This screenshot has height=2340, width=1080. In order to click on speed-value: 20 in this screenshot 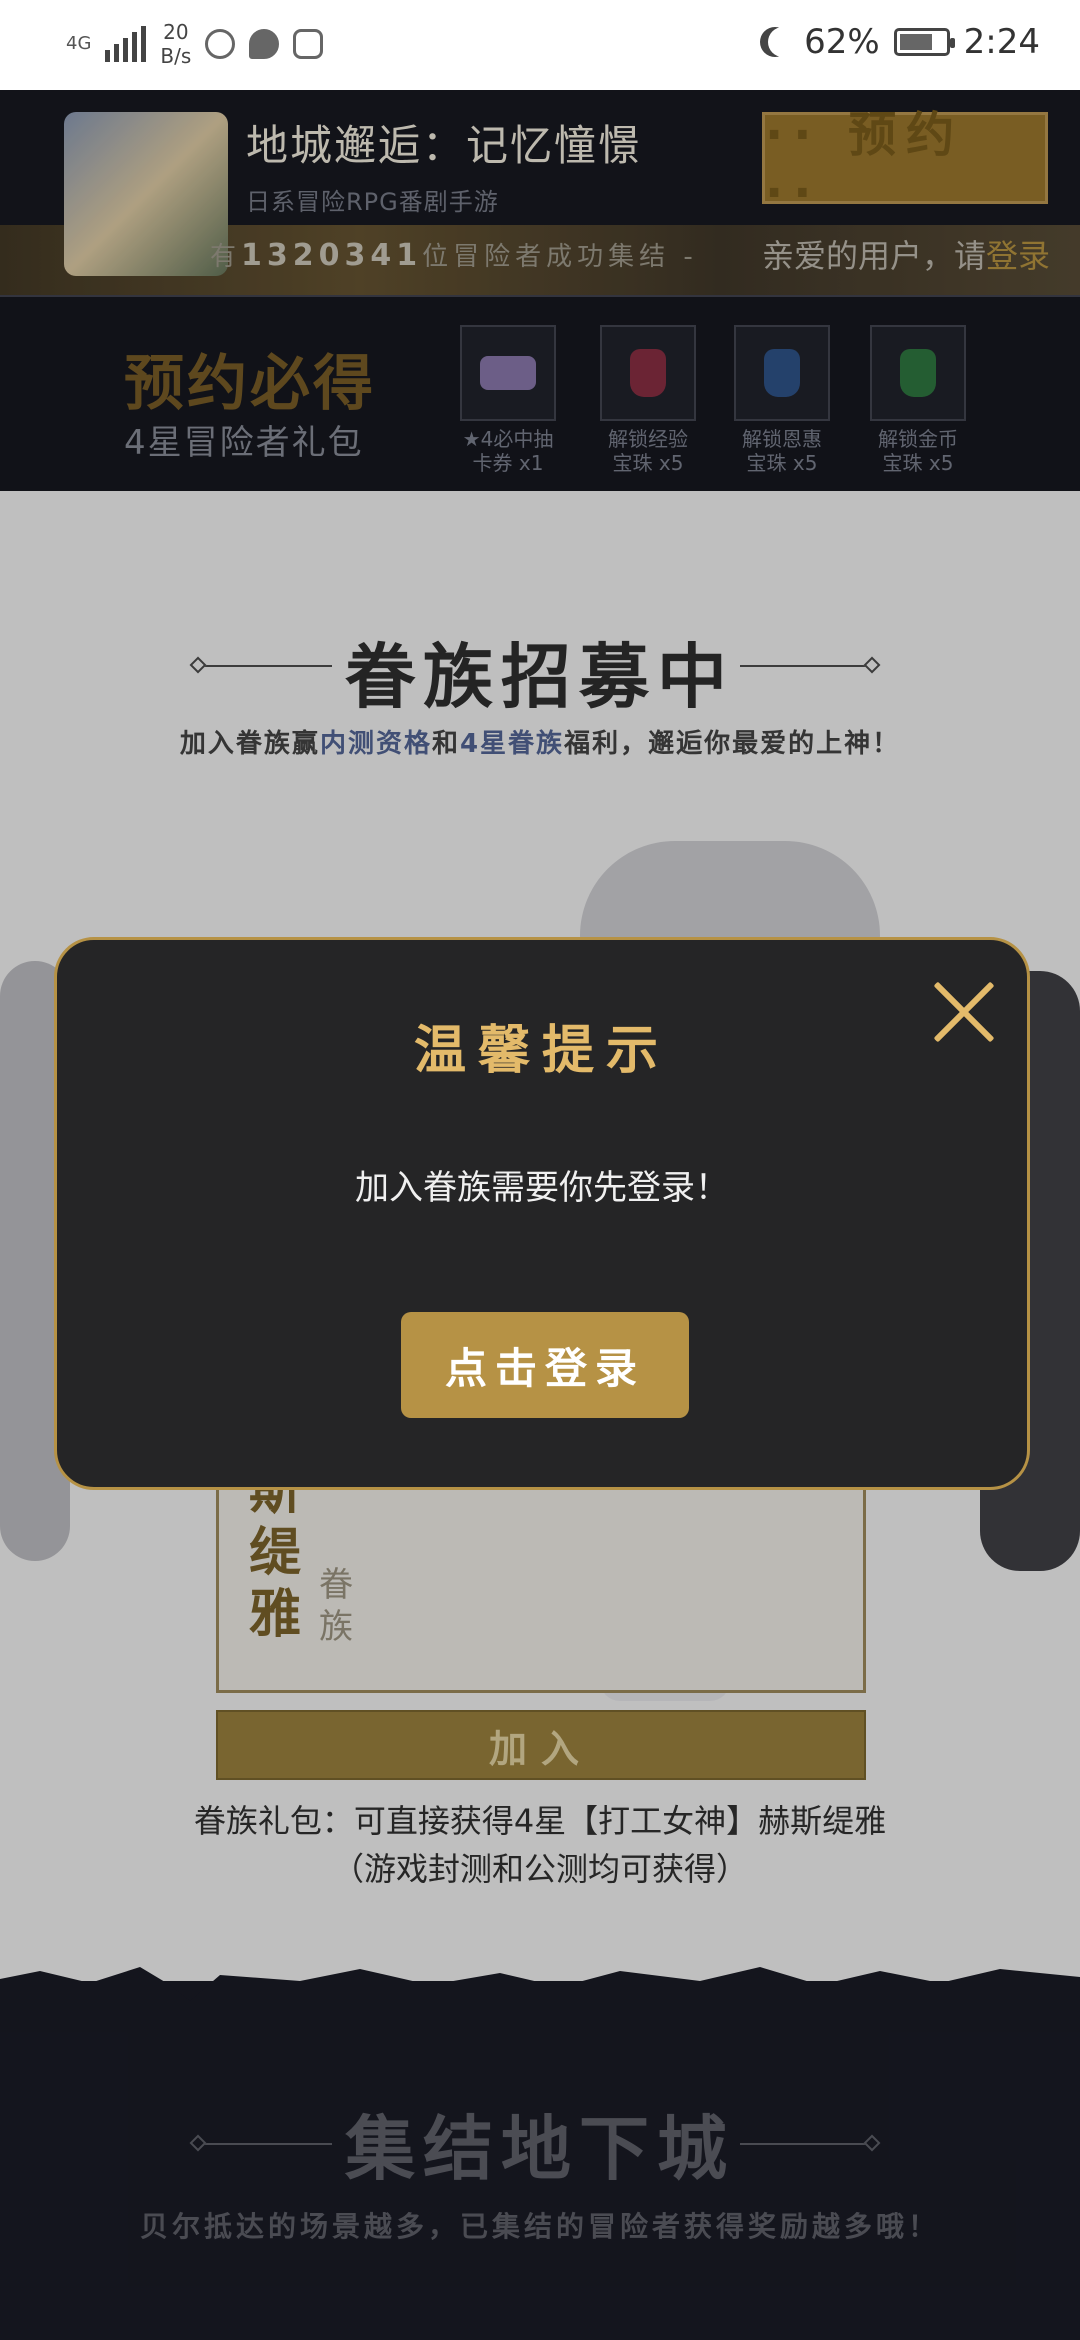, I will do `click(176, 32)`.